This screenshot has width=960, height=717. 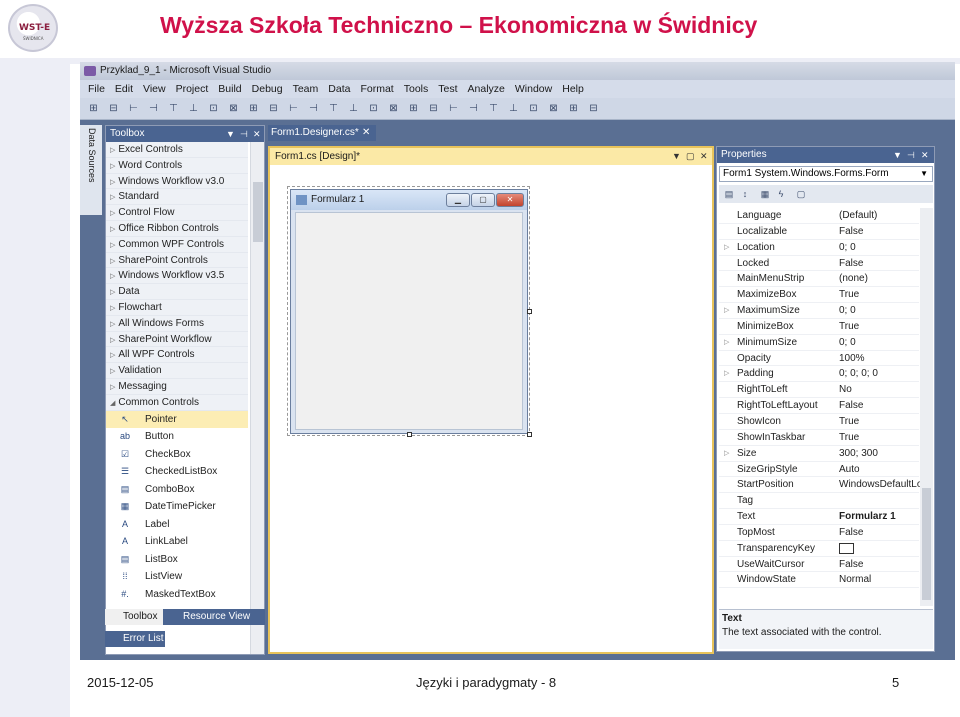 What do you see at coordinates (177, 437) in the screenshot?
I see `toolbox-item: ab Button` at bounding box center [177, 437].